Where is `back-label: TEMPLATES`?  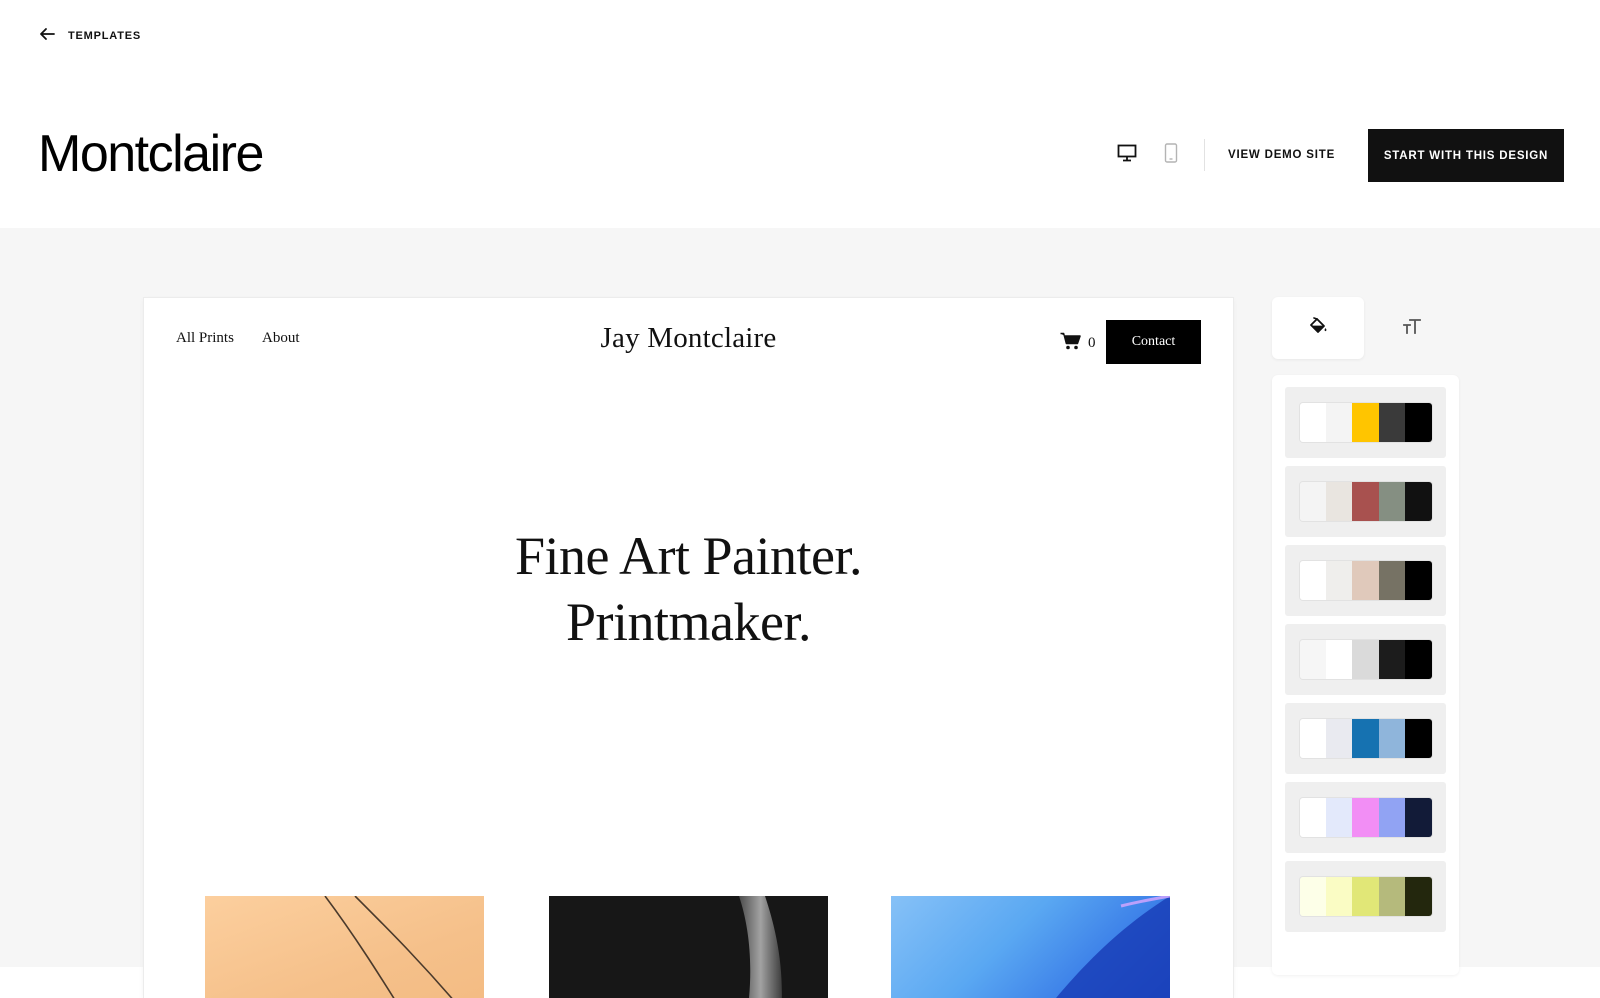
back-label: TEMPLATES is located at coordinates (104, 36).